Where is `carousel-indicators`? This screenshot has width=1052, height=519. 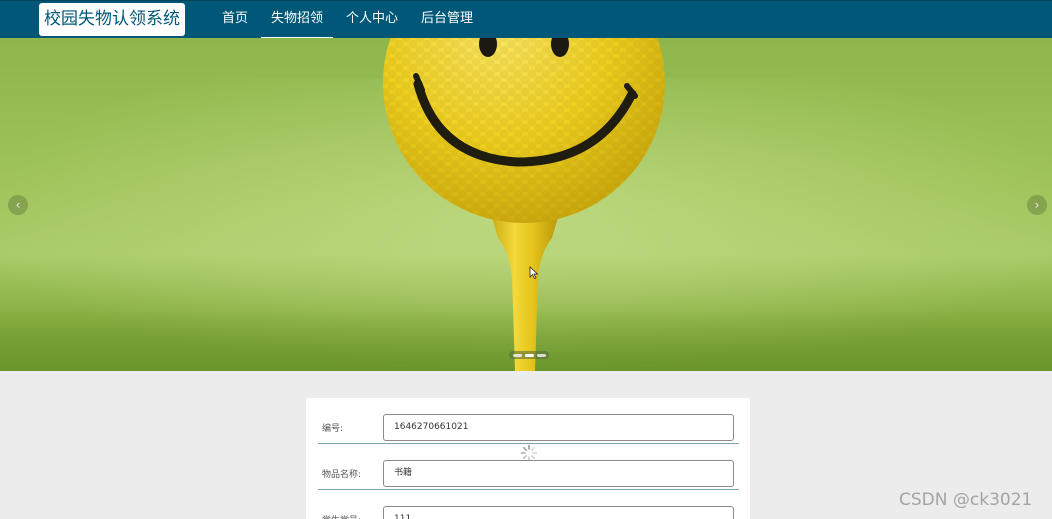 carousel-indicators is located at coordinates (529, 355).